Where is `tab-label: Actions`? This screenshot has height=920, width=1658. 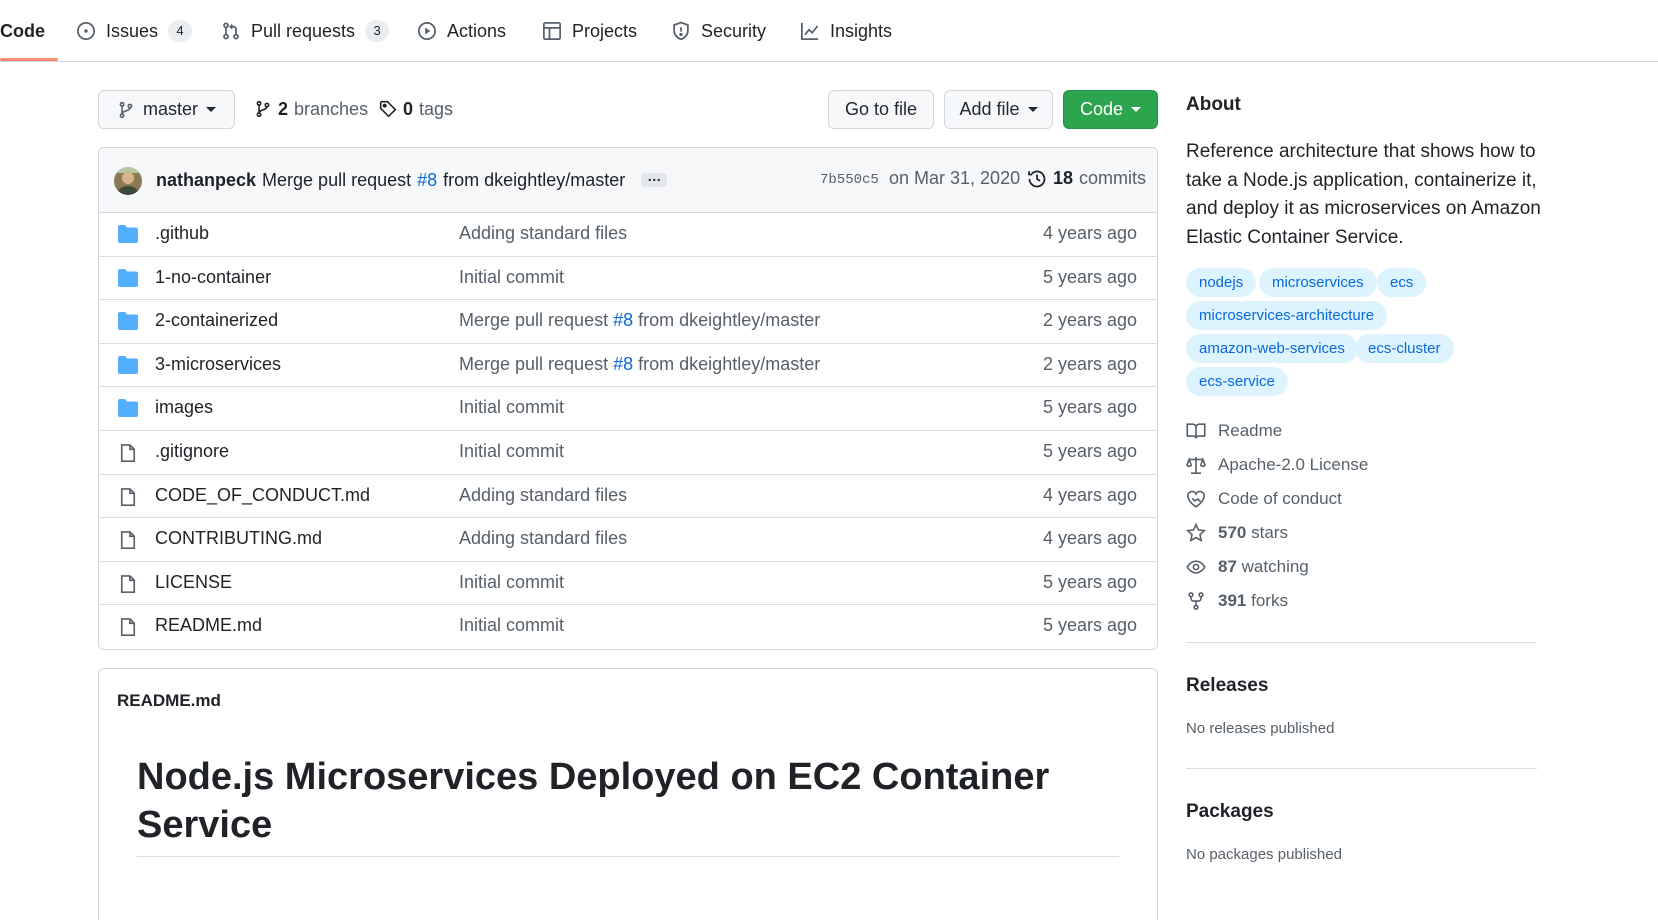
tab-label: Actions is located at coordinates (477, 30).